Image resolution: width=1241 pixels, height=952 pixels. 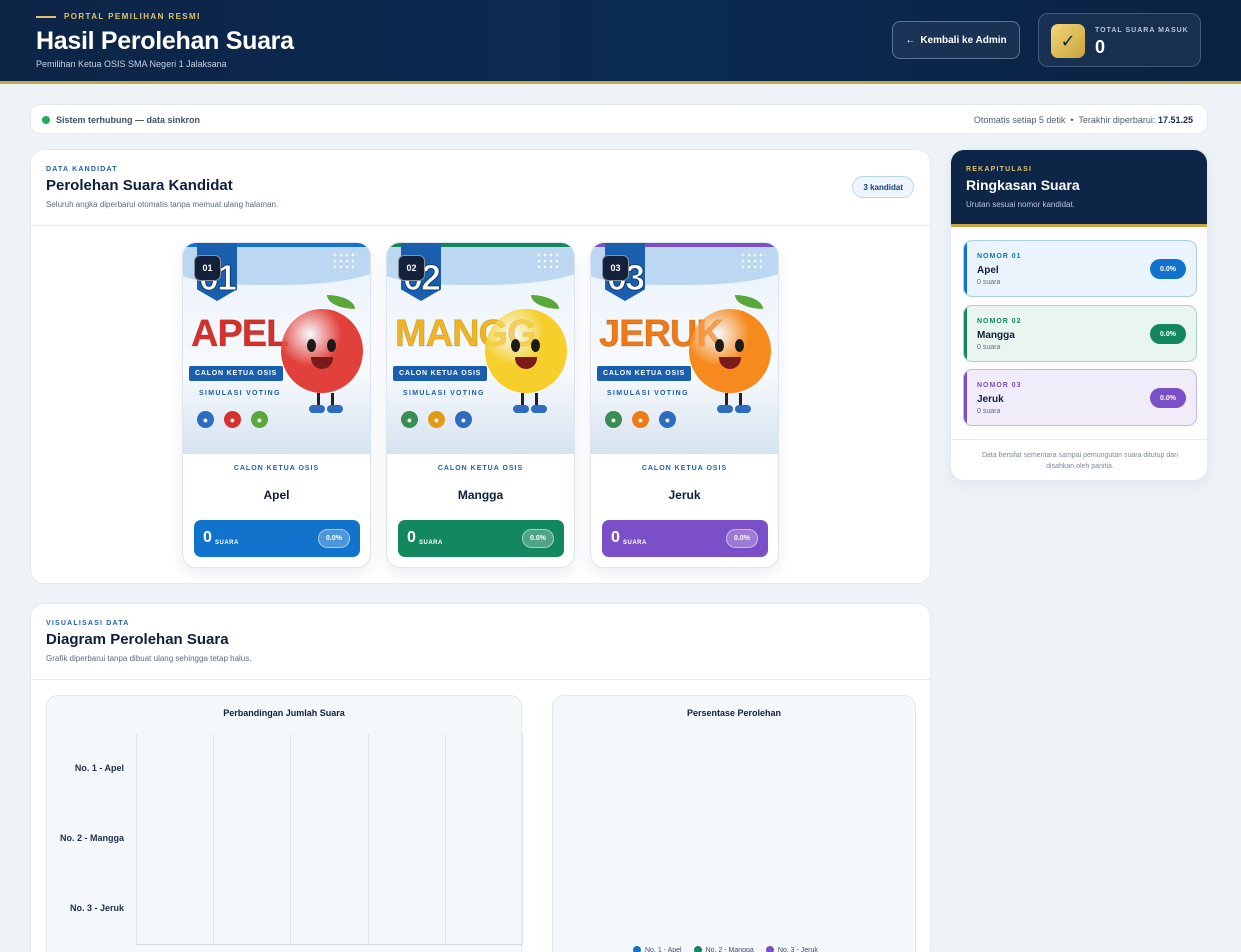 I want to click on legend-item: No. 3 - Jeruk, so click(x=791, y=949).